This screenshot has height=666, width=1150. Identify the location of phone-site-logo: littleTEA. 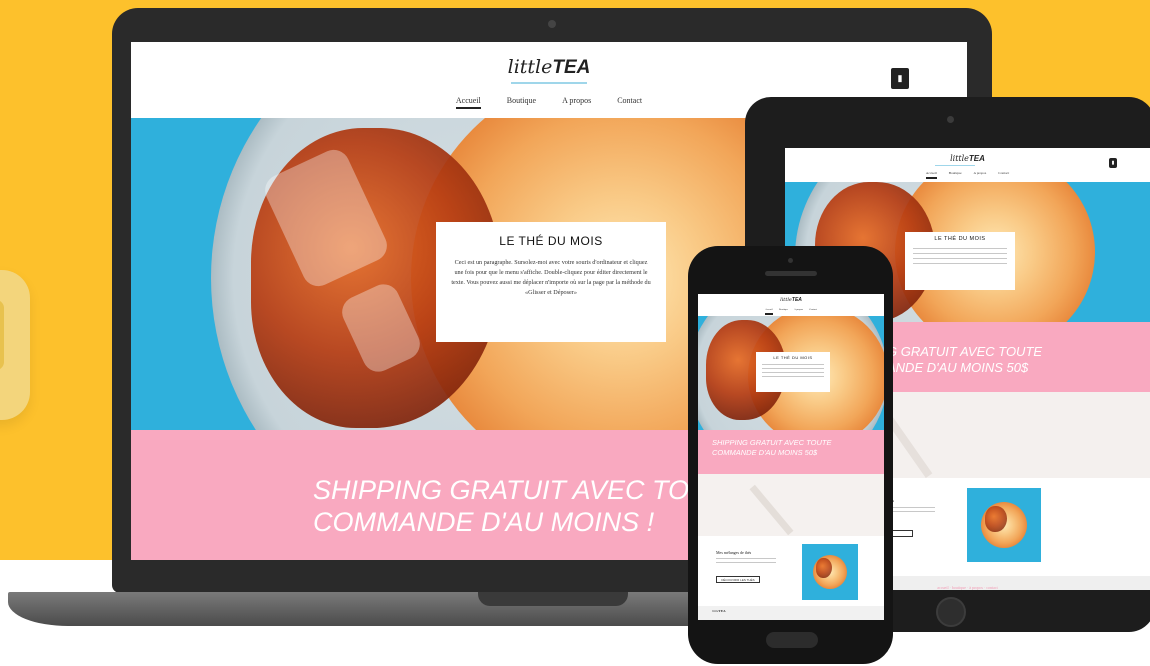
(791, 300).